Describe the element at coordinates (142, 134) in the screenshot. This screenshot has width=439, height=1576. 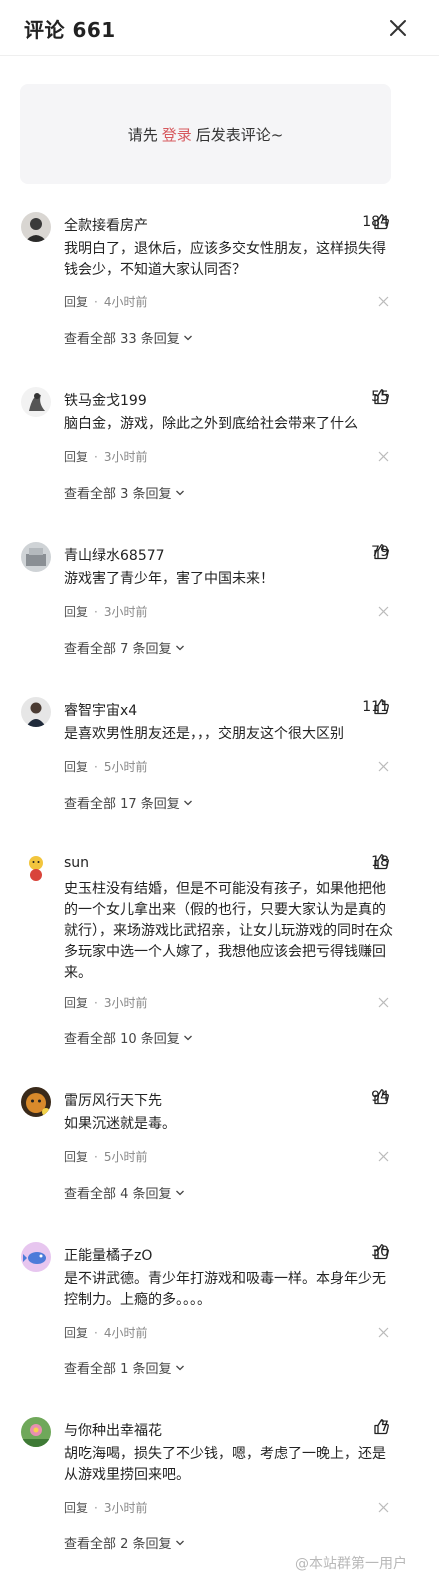
I see `login-prompt-before: 请先` at that location.